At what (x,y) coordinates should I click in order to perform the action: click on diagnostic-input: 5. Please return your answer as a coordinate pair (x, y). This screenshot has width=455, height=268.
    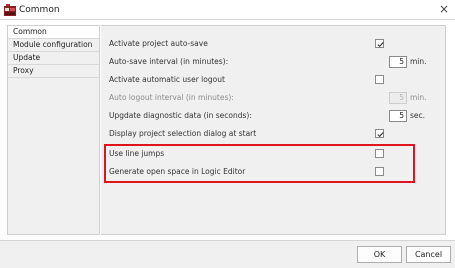
    Looking at the image, I should click on (398, 116).